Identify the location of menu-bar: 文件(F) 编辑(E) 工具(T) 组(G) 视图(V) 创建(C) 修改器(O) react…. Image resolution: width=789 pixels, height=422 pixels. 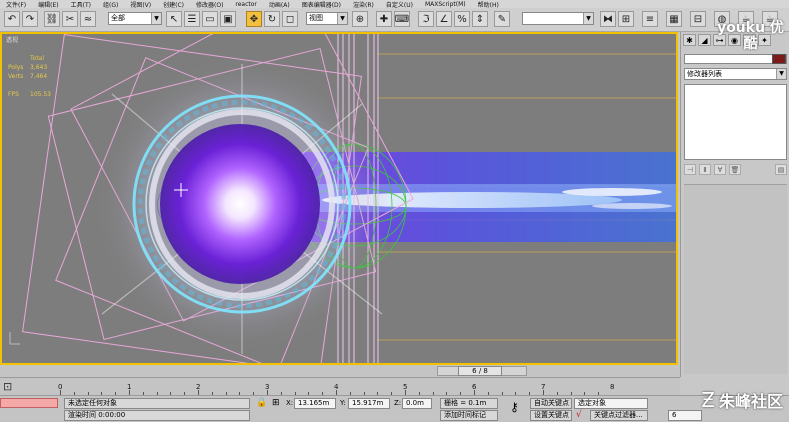
(394, 4).